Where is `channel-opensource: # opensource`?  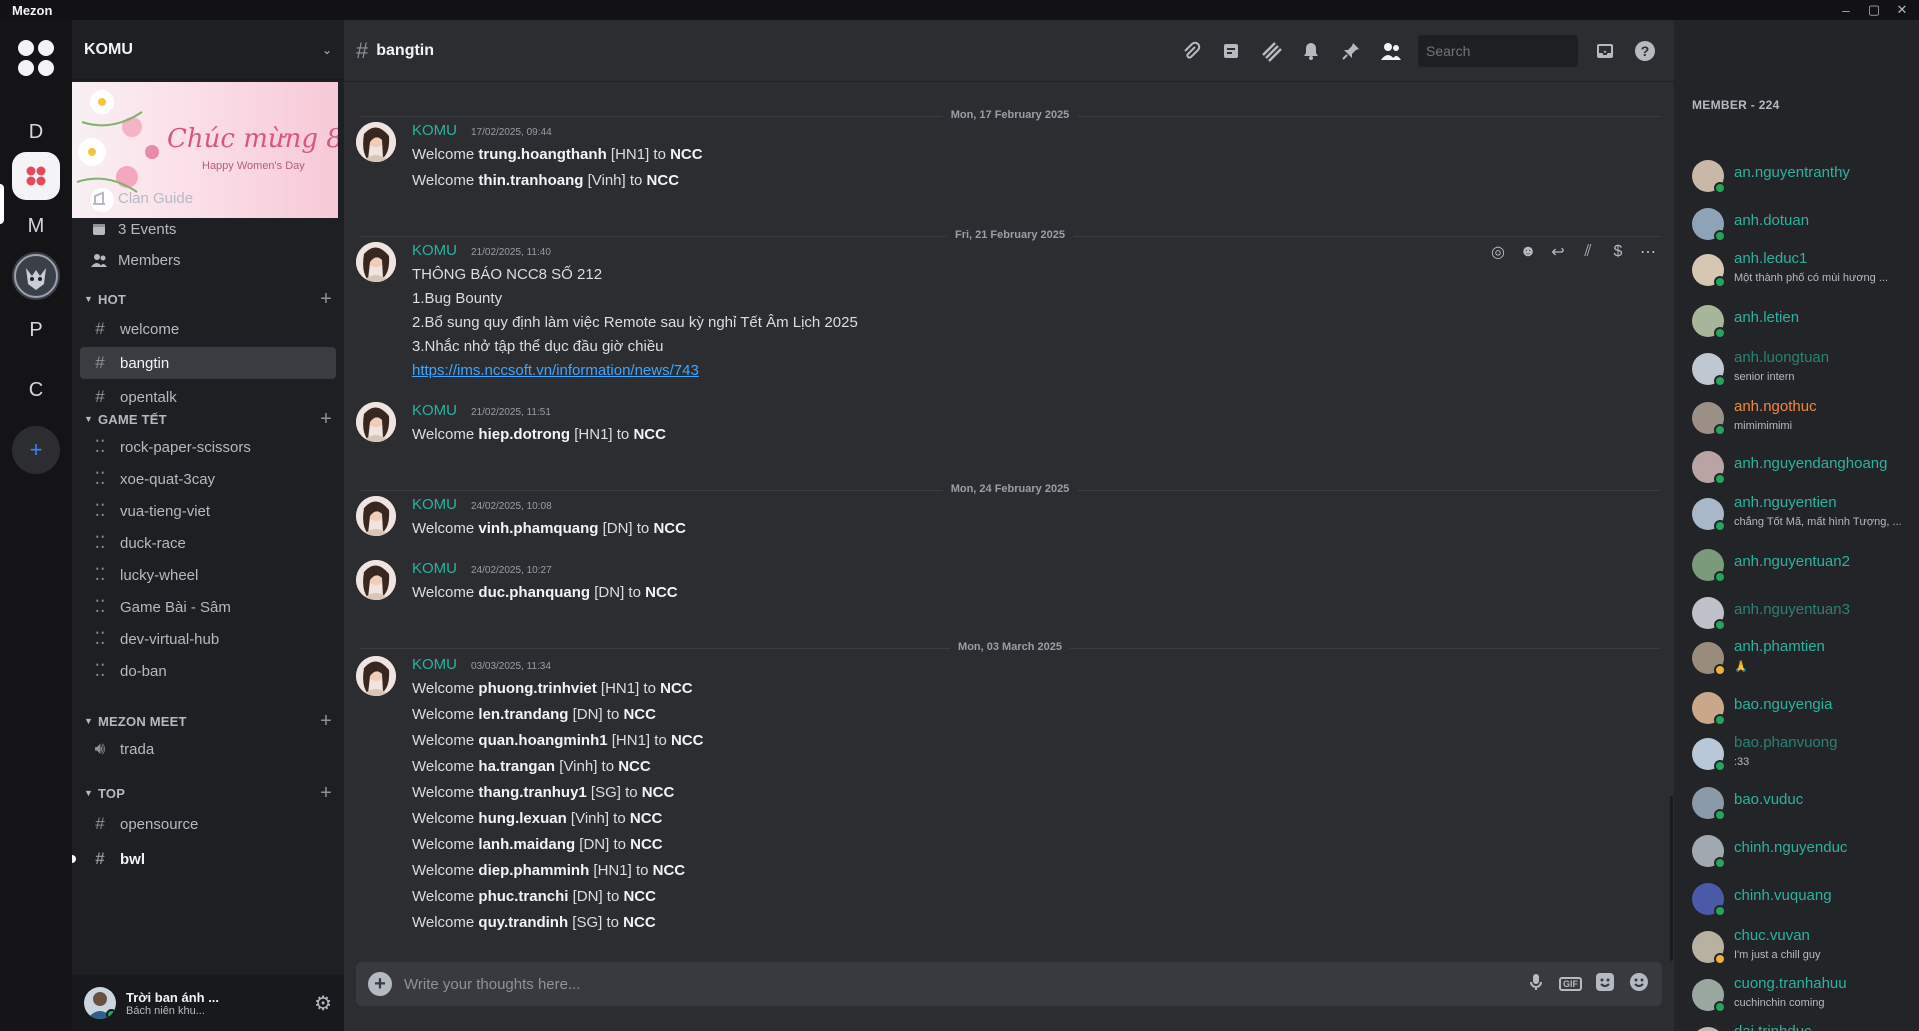 channel-opensource: # opensource is located at coordinates (208, 824).